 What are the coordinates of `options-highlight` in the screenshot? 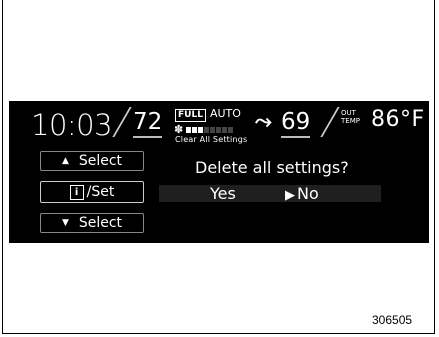 It's located at (270, 193).